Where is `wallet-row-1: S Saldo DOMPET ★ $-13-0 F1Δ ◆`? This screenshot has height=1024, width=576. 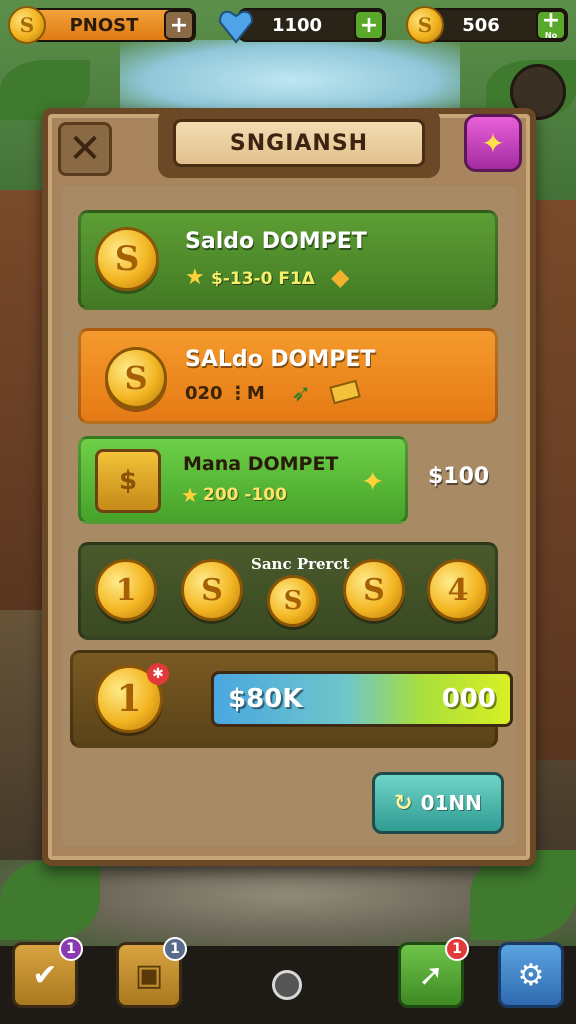 wallet-row-1: S Saldo DOMPET ★ $-13-0 F1Δ ◆ is located at coordinates (288, 260).